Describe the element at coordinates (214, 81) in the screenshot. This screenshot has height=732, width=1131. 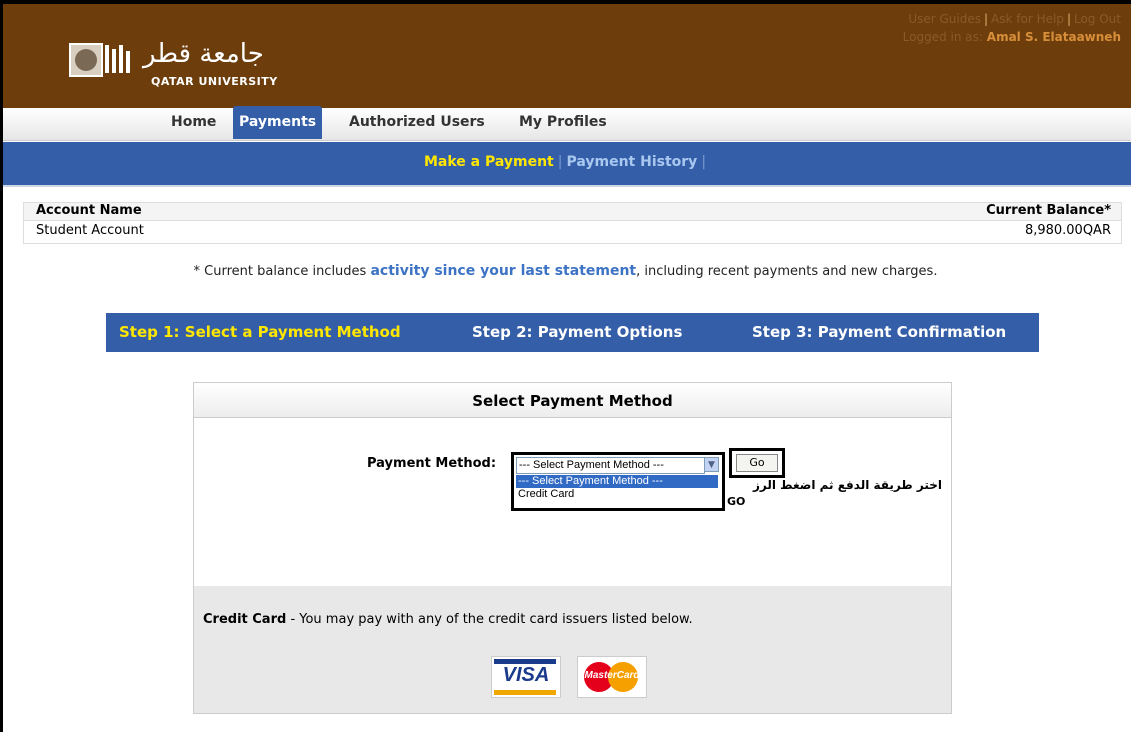
I see `logo-english-text: QATAR UNIVERSITY` at that location.